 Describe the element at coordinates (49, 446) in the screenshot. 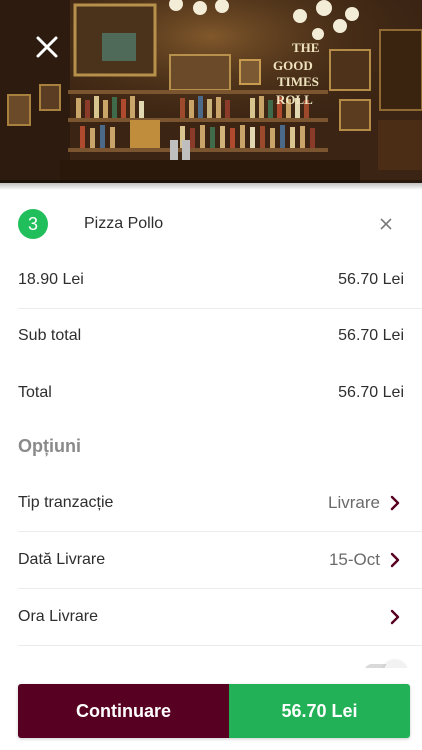

I see `options-title: Opțiuni` at that location.